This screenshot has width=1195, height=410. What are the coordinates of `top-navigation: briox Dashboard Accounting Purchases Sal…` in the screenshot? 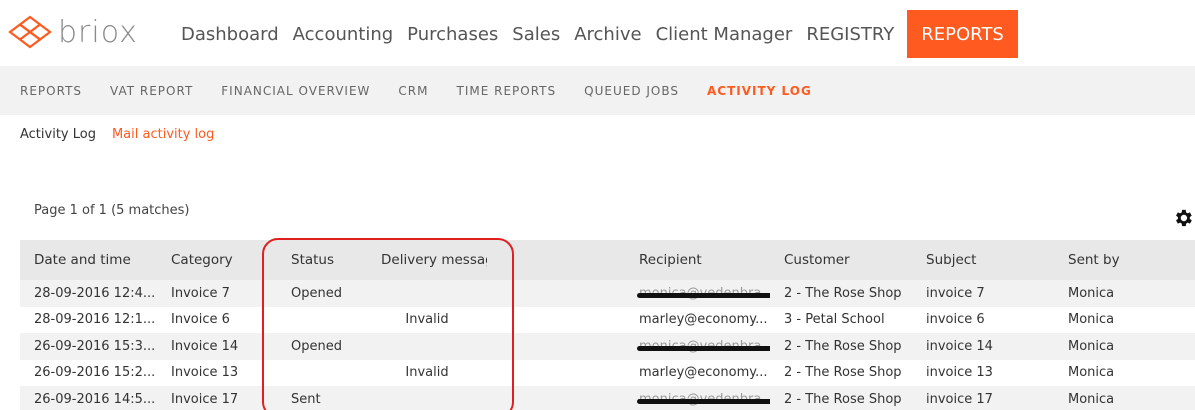 It's located at (597, 29).